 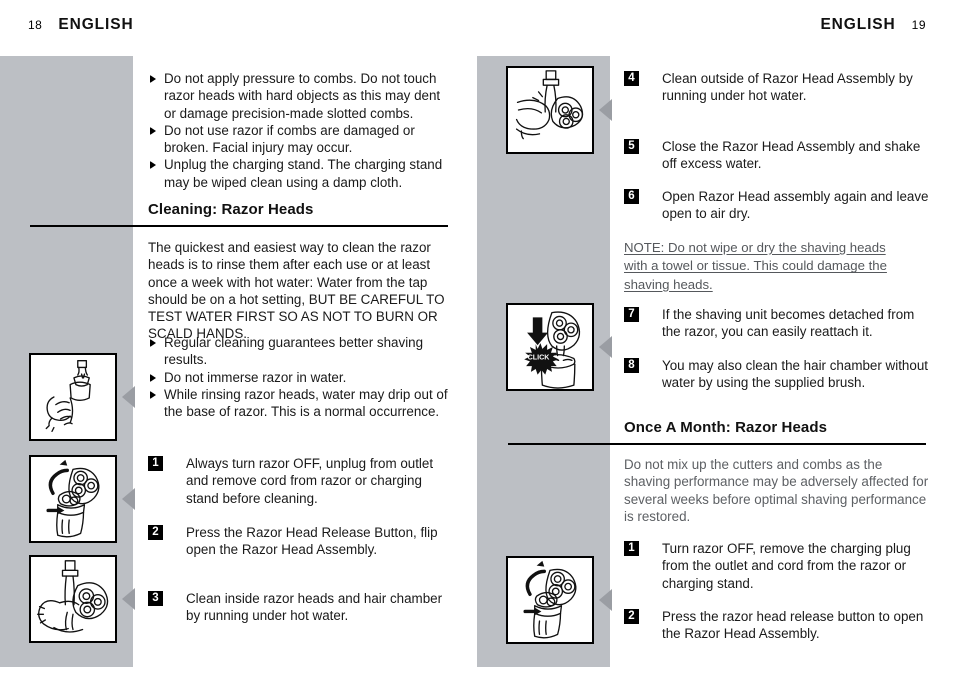 What do you see at coordinates (73, 599) in the screenshot?
I see `figure-rinse-inside-razor-heads` at bounding box center [73, 599].